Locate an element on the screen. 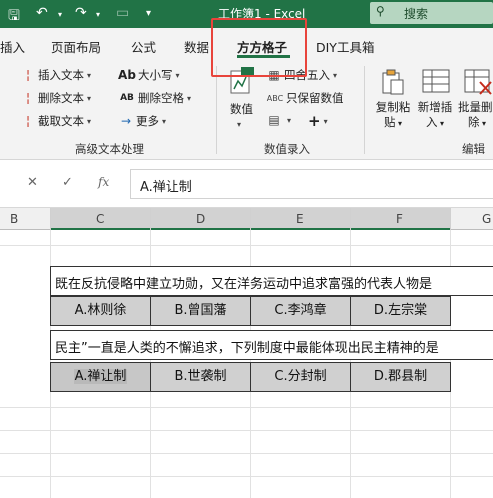  undo-dropdown-icon: ▾ is located at coordinates (60, 14).